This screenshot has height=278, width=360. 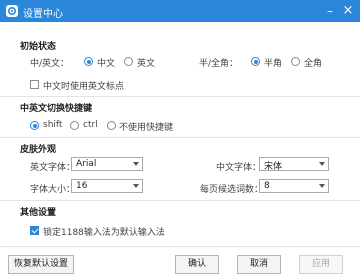 I want to click on radio-full-width-label: 全角, so click(x=313, y=62).